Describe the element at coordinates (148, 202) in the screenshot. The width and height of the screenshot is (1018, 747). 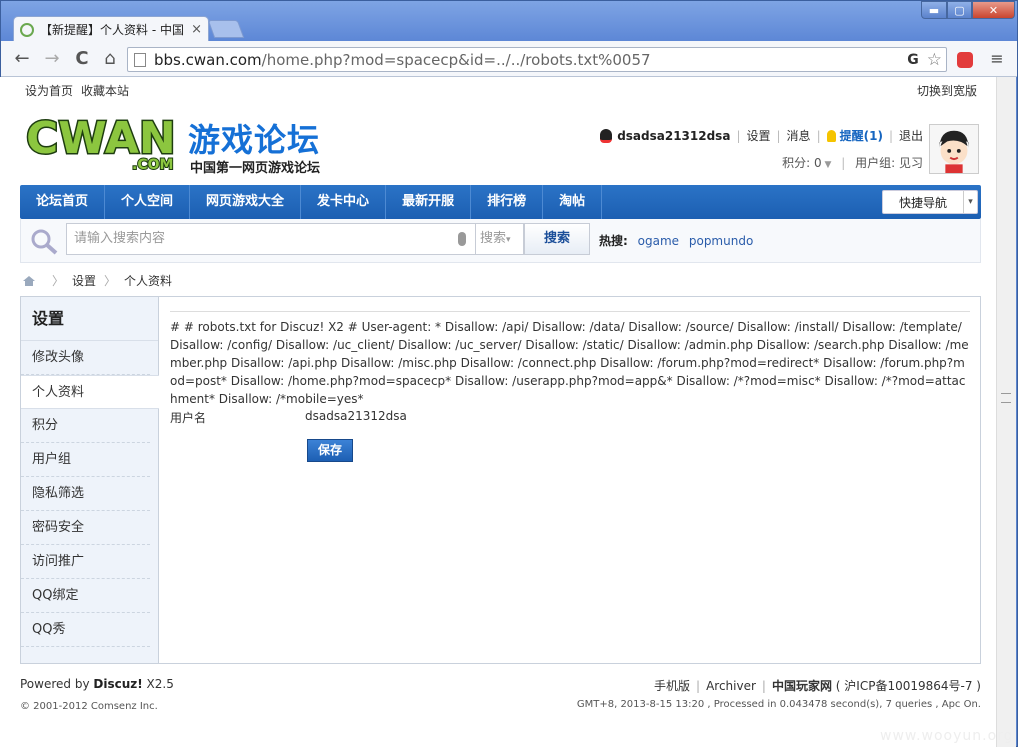
I see `nav-personal-space: 个人空间` at that location.